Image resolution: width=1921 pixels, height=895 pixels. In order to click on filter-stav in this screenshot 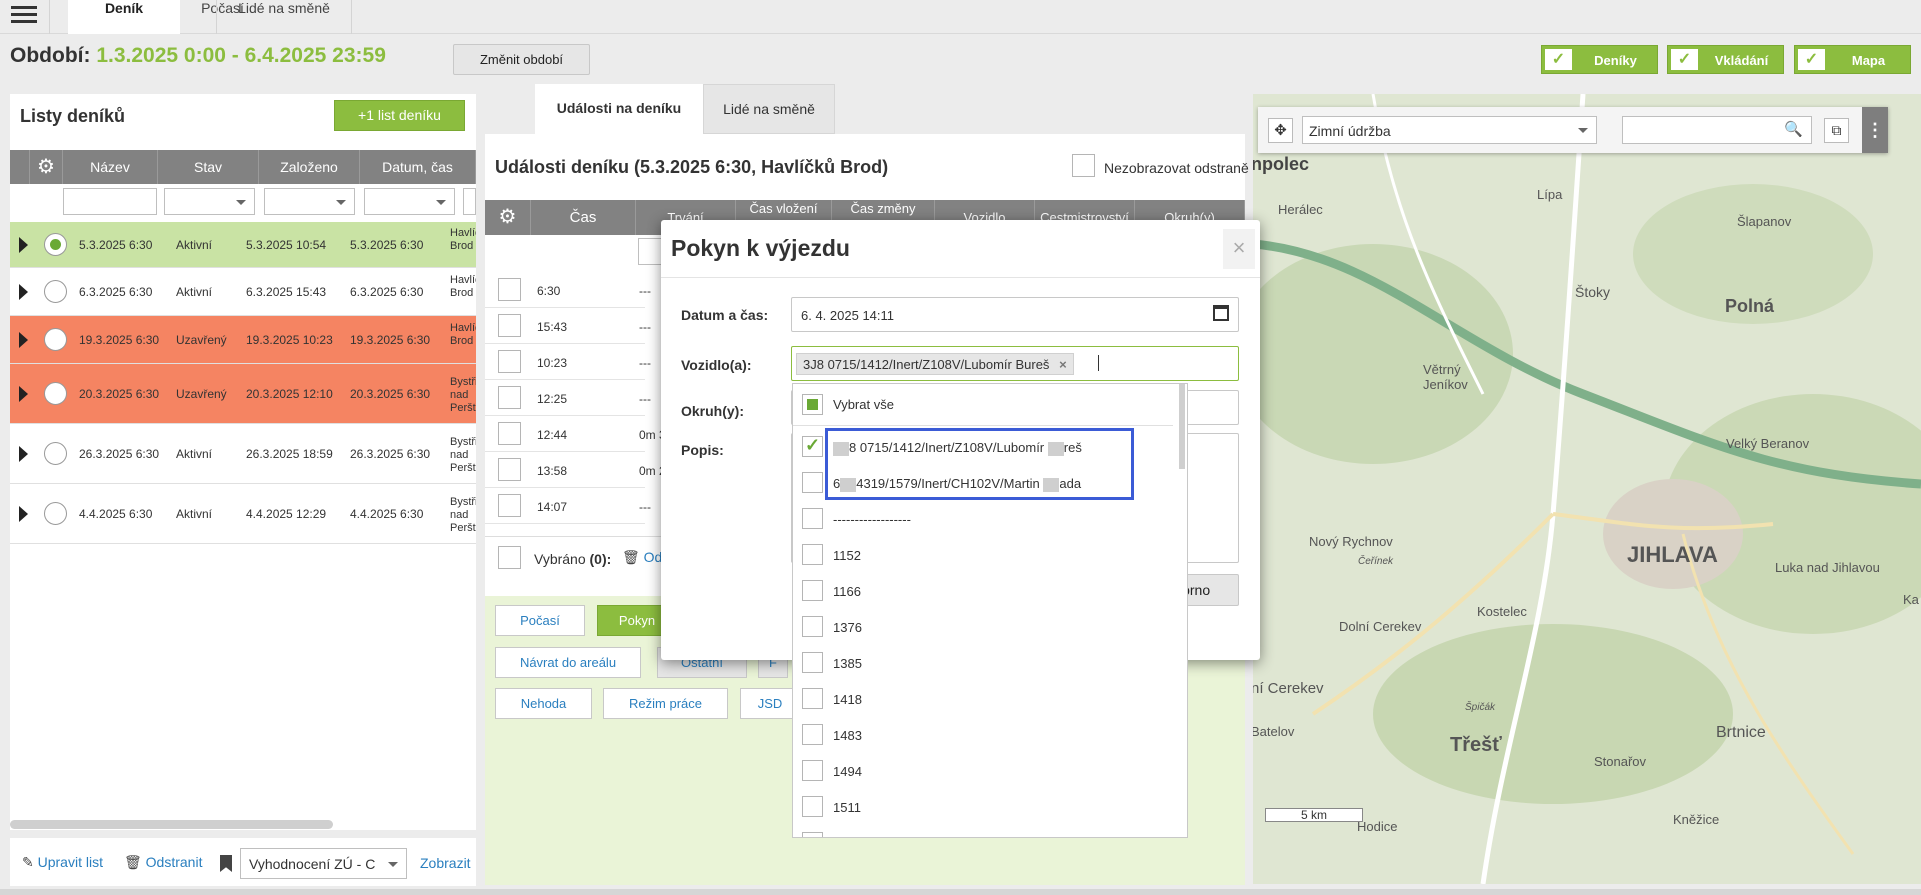, I will do `click(209, 201)`.